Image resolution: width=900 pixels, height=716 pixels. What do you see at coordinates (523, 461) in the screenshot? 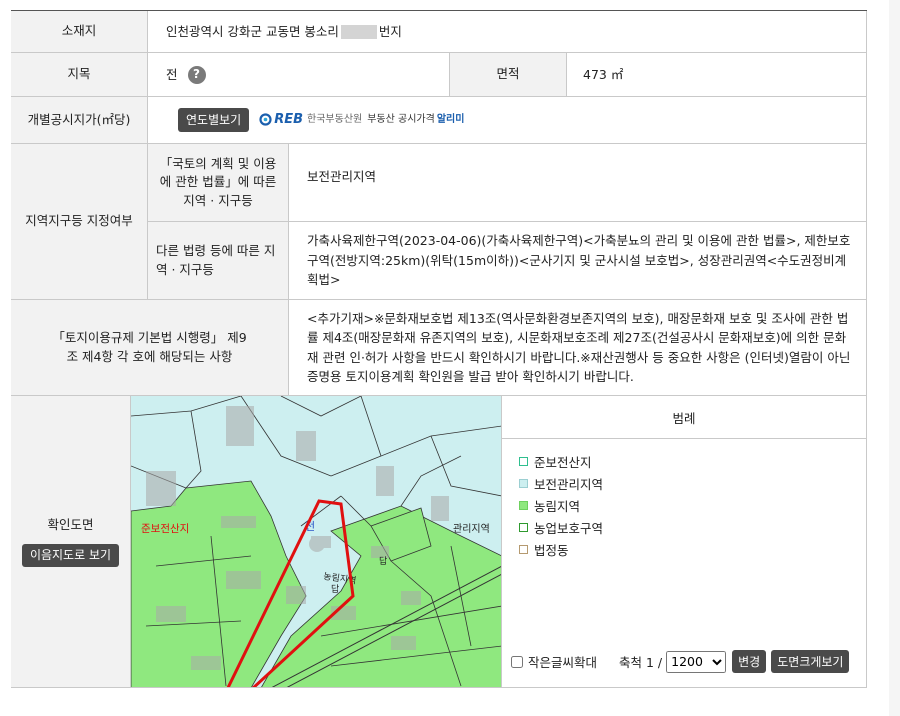
I see `legend-swatch-semi-forest` at bounding box center [523, 461].